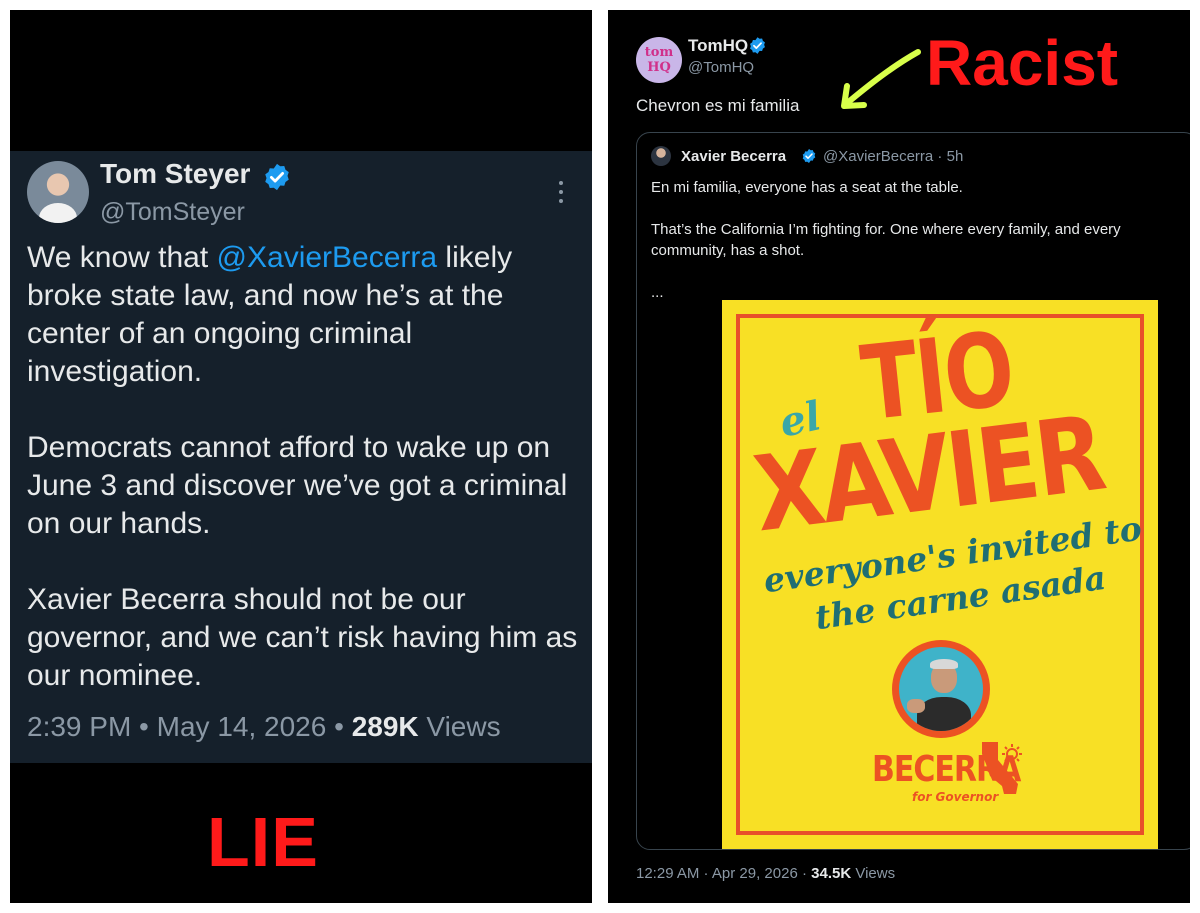  What do you see at coordinates (667, 873) in the screenshot?
I see `timestamp: 12:29 AM` at bounding box center [667, 873].